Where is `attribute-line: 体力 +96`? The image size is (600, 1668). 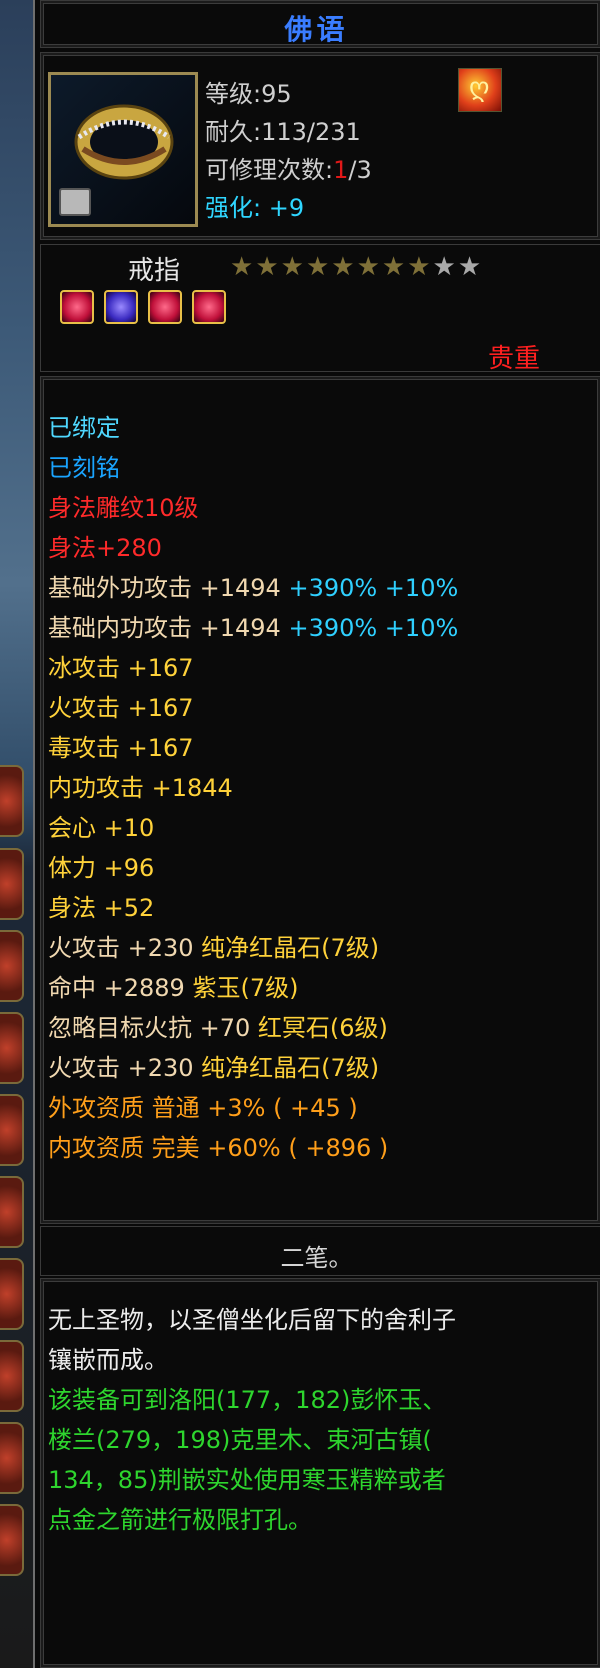
attribute-line: 体力 +96 is located at coordinates (101, 865).